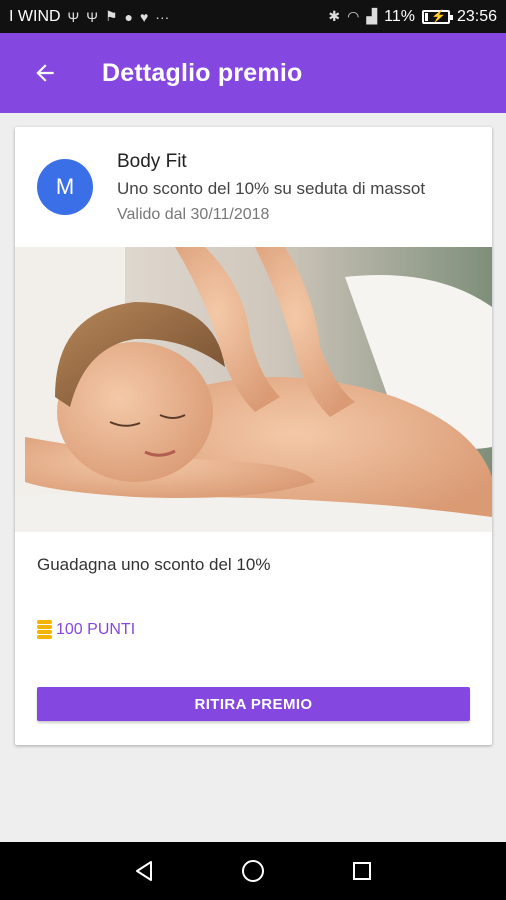 The image size is (506, 900). What do you see at coordinates (353, 16) in the screenshot?
I see `wifi-icon: ◠` at bounding box center [353, 16].